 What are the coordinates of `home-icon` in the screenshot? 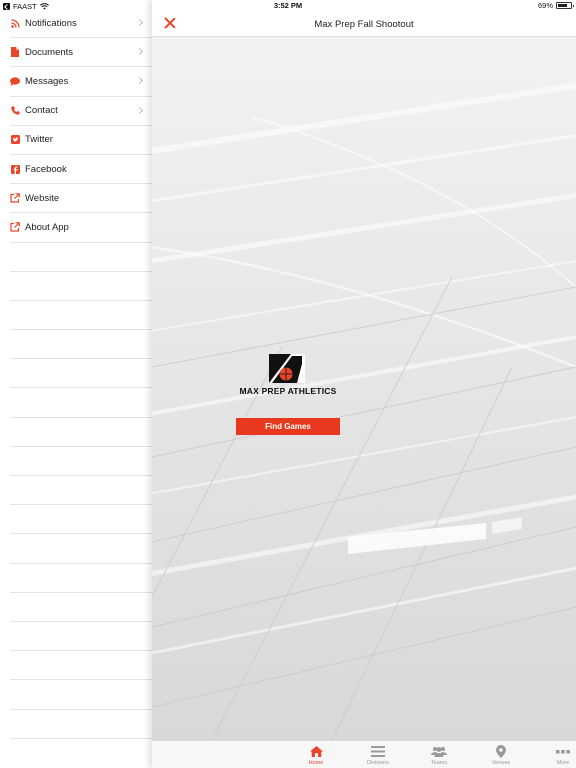 It's located at (316, 751).